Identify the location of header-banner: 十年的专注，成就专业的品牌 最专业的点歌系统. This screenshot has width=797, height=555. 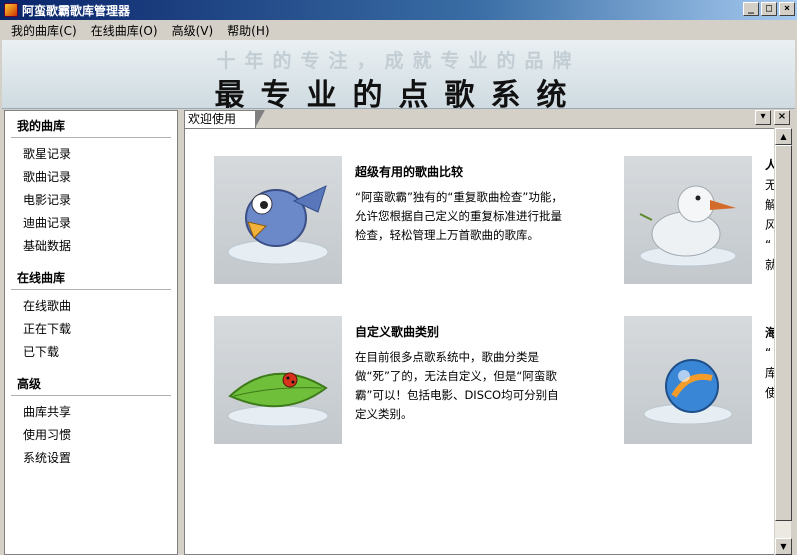
(398, 76).